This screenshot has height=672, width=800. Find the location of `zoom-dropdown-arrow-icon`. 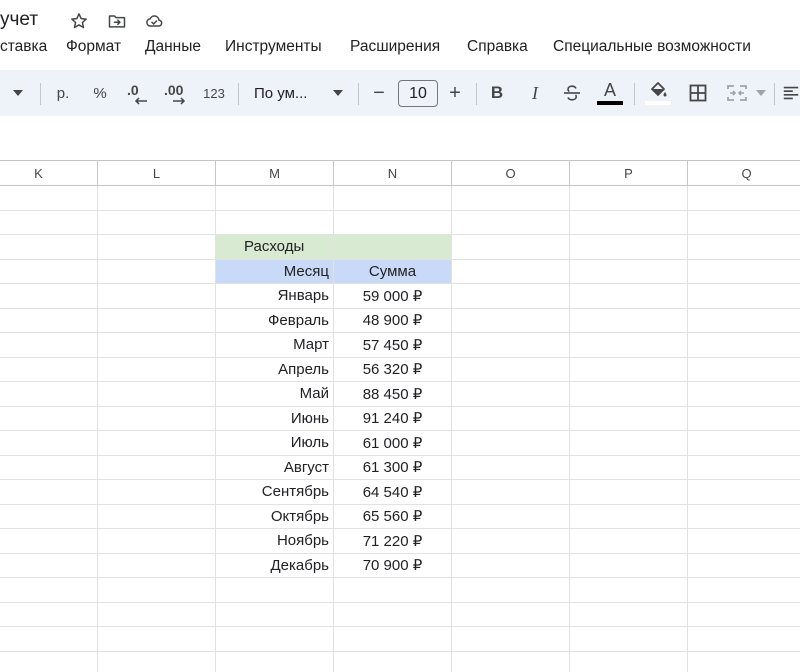

zoom-dropdown-arrow-icon is located at coordinates (18, 93).